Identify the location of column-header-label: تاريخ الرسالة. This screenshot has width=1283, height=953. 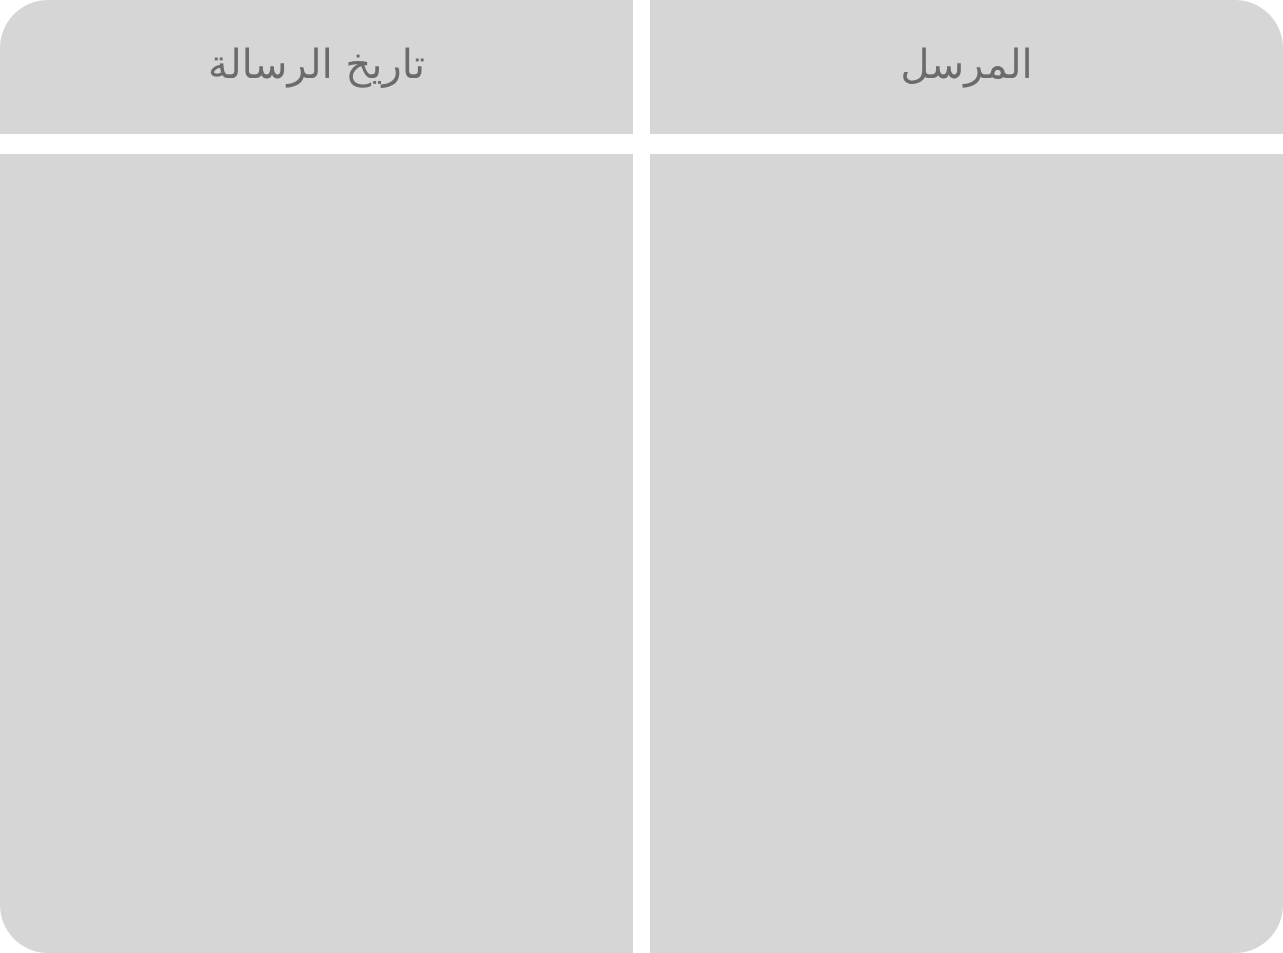
(317, 65).